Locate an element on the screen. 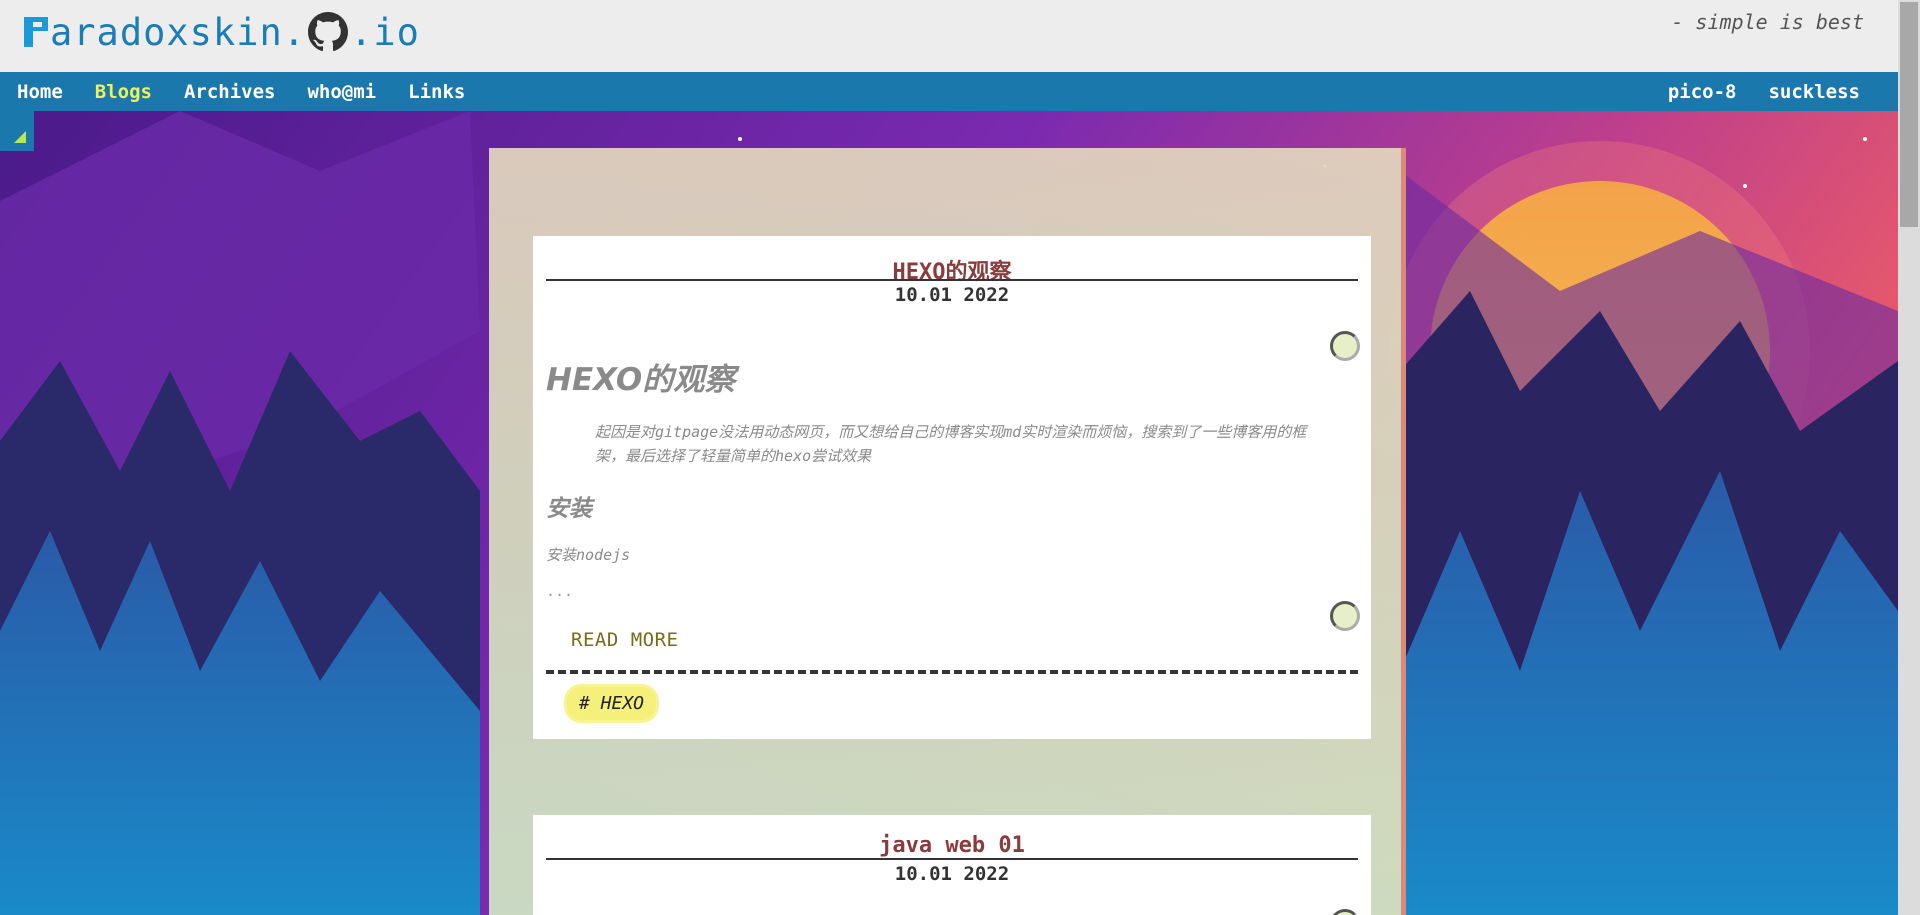 The image size is (1920, 915). post-paragraph: 安装nodejs is located at coordinates (588, 555).